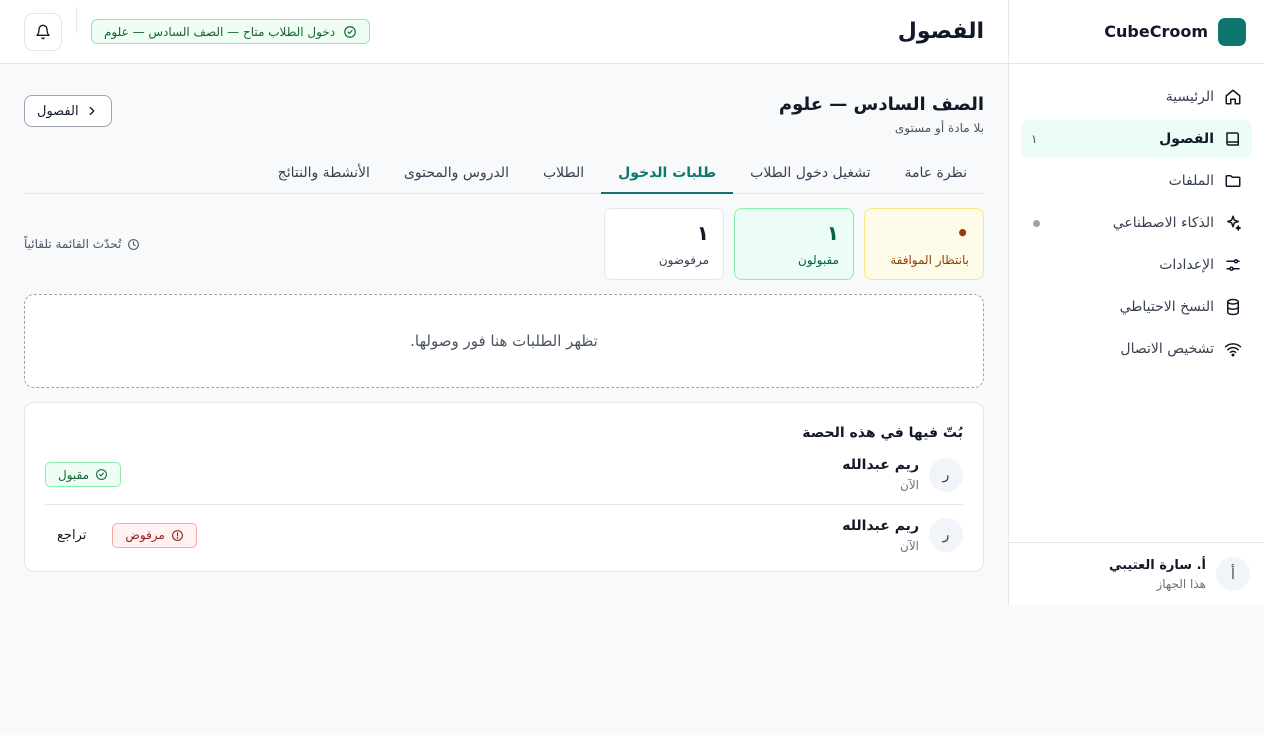  What do you see at coordinates (1186, 139) in the screenshot?
I see `sidebar-item-label: الفصول` at bounding box center [1186, 139].